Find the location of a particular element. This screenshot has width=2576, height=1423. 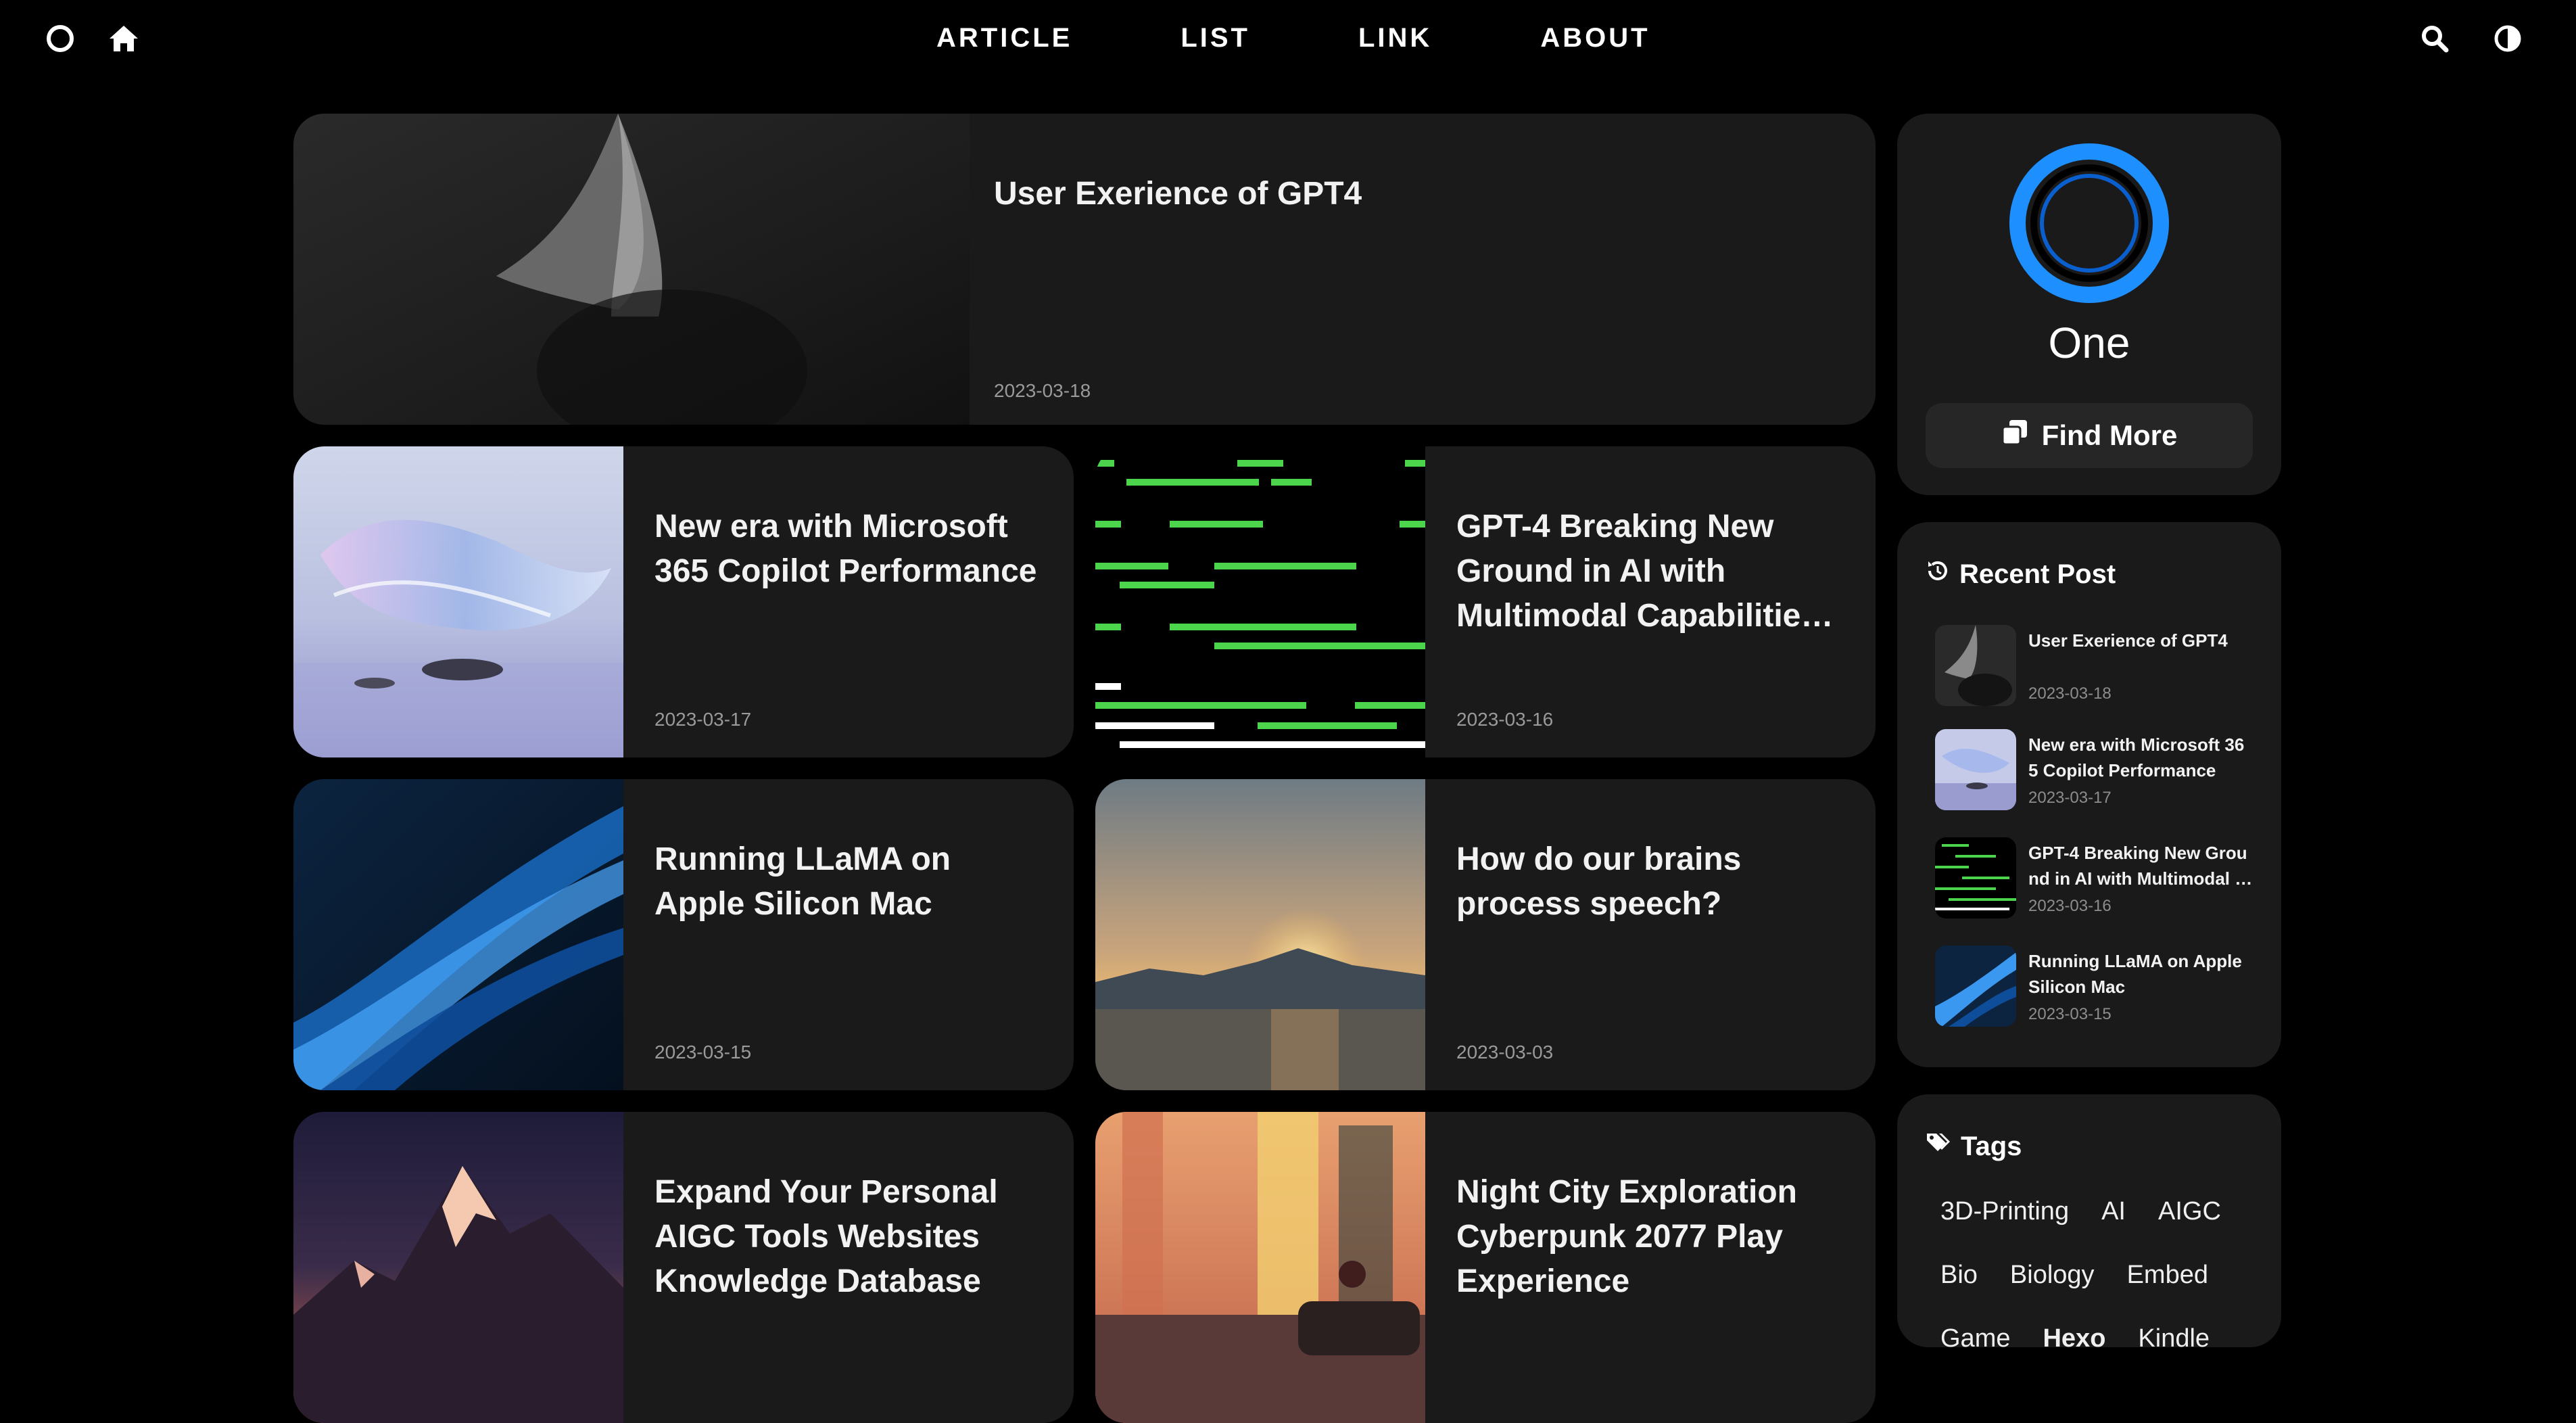

top-navigation-bar: ARTICLE LIST LINK ABOUT is located at coordinates (1288, 38).